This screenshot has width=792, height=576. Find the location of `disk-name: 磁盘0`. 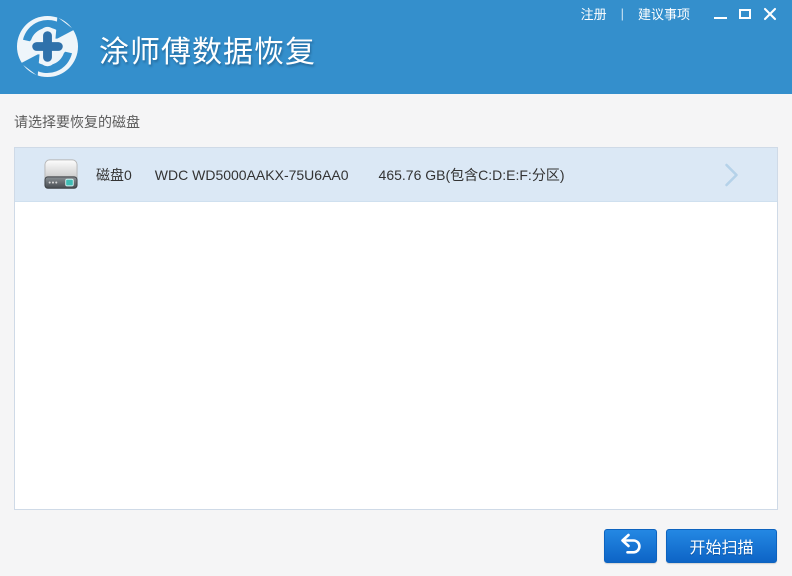

disk-name: 磁盘0 is located at coordinates (114, 174).